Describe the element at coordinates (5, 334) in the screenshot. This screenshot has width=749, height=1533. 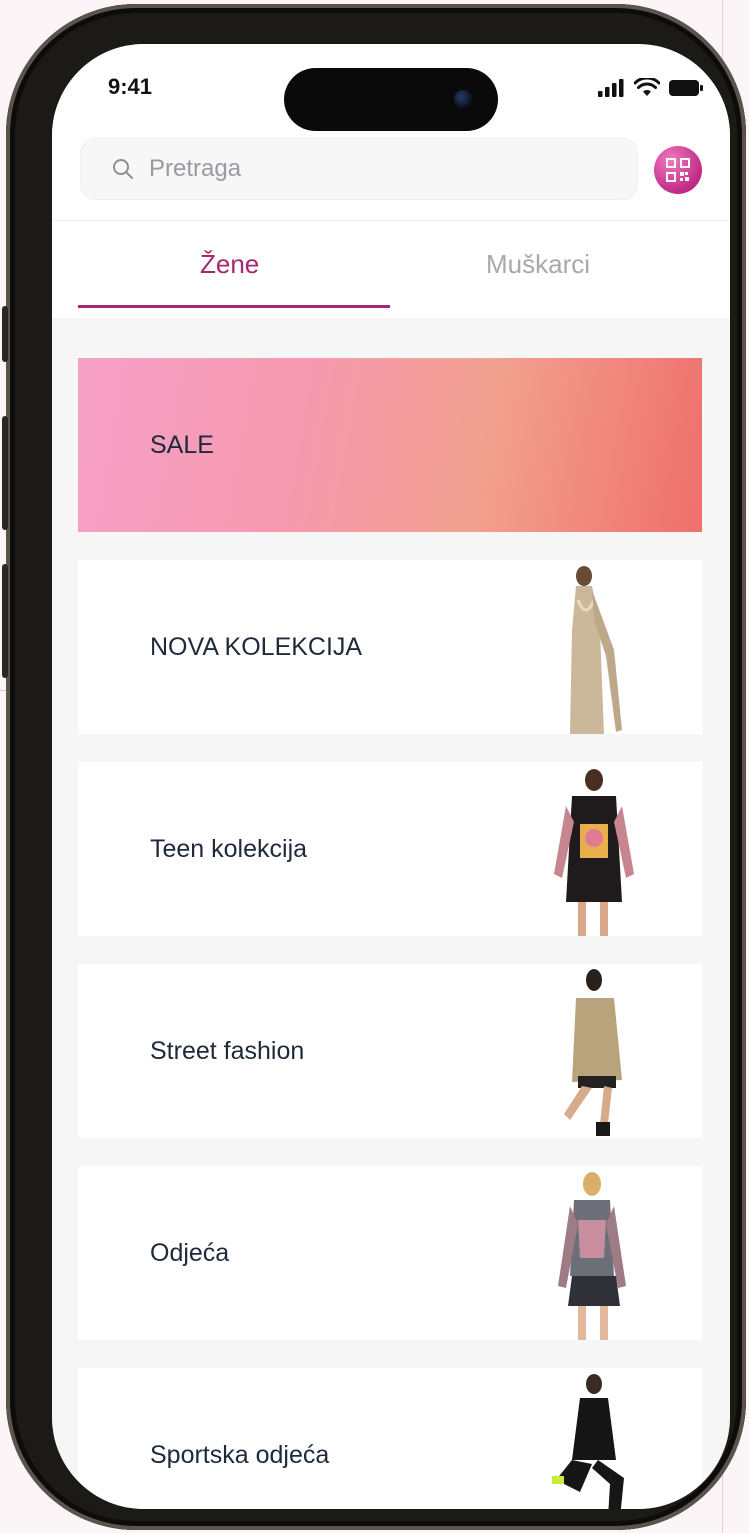
I see `action-button` at that location.